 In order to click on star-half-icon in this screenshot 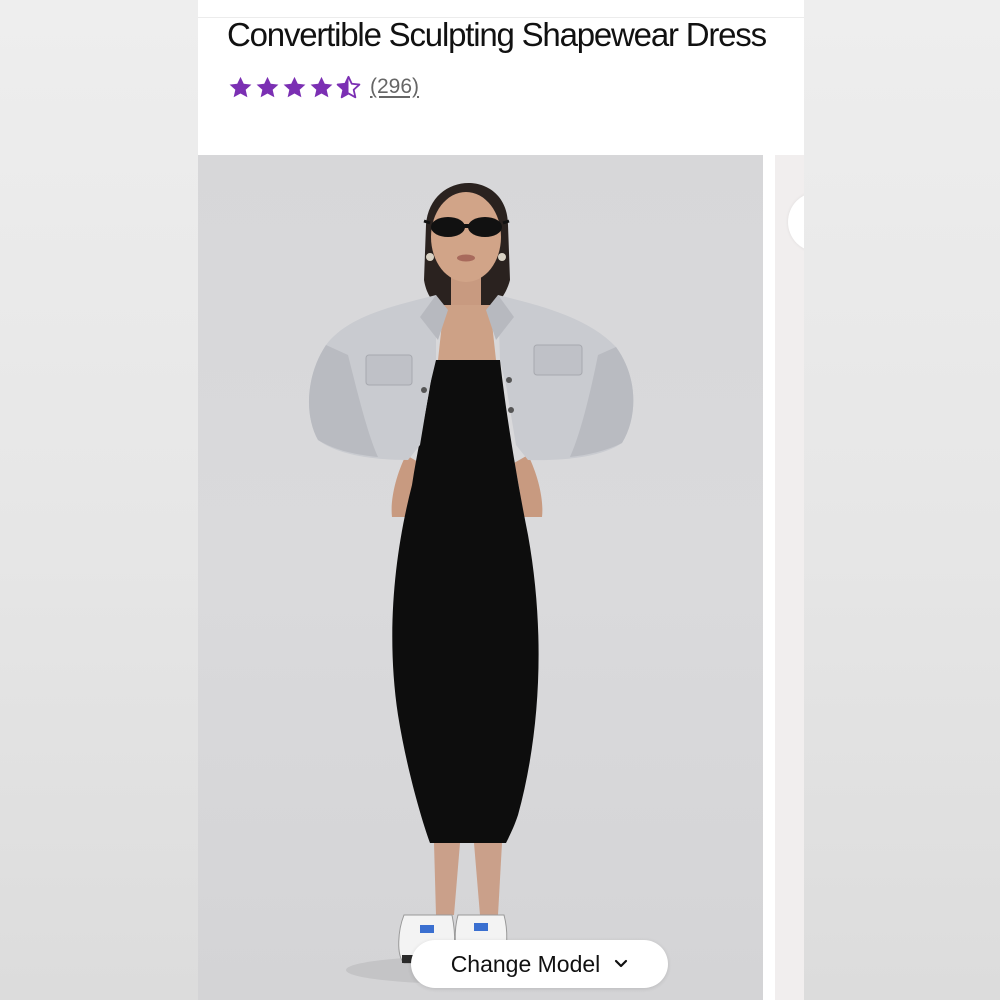, I will do `click(348, 86)`.